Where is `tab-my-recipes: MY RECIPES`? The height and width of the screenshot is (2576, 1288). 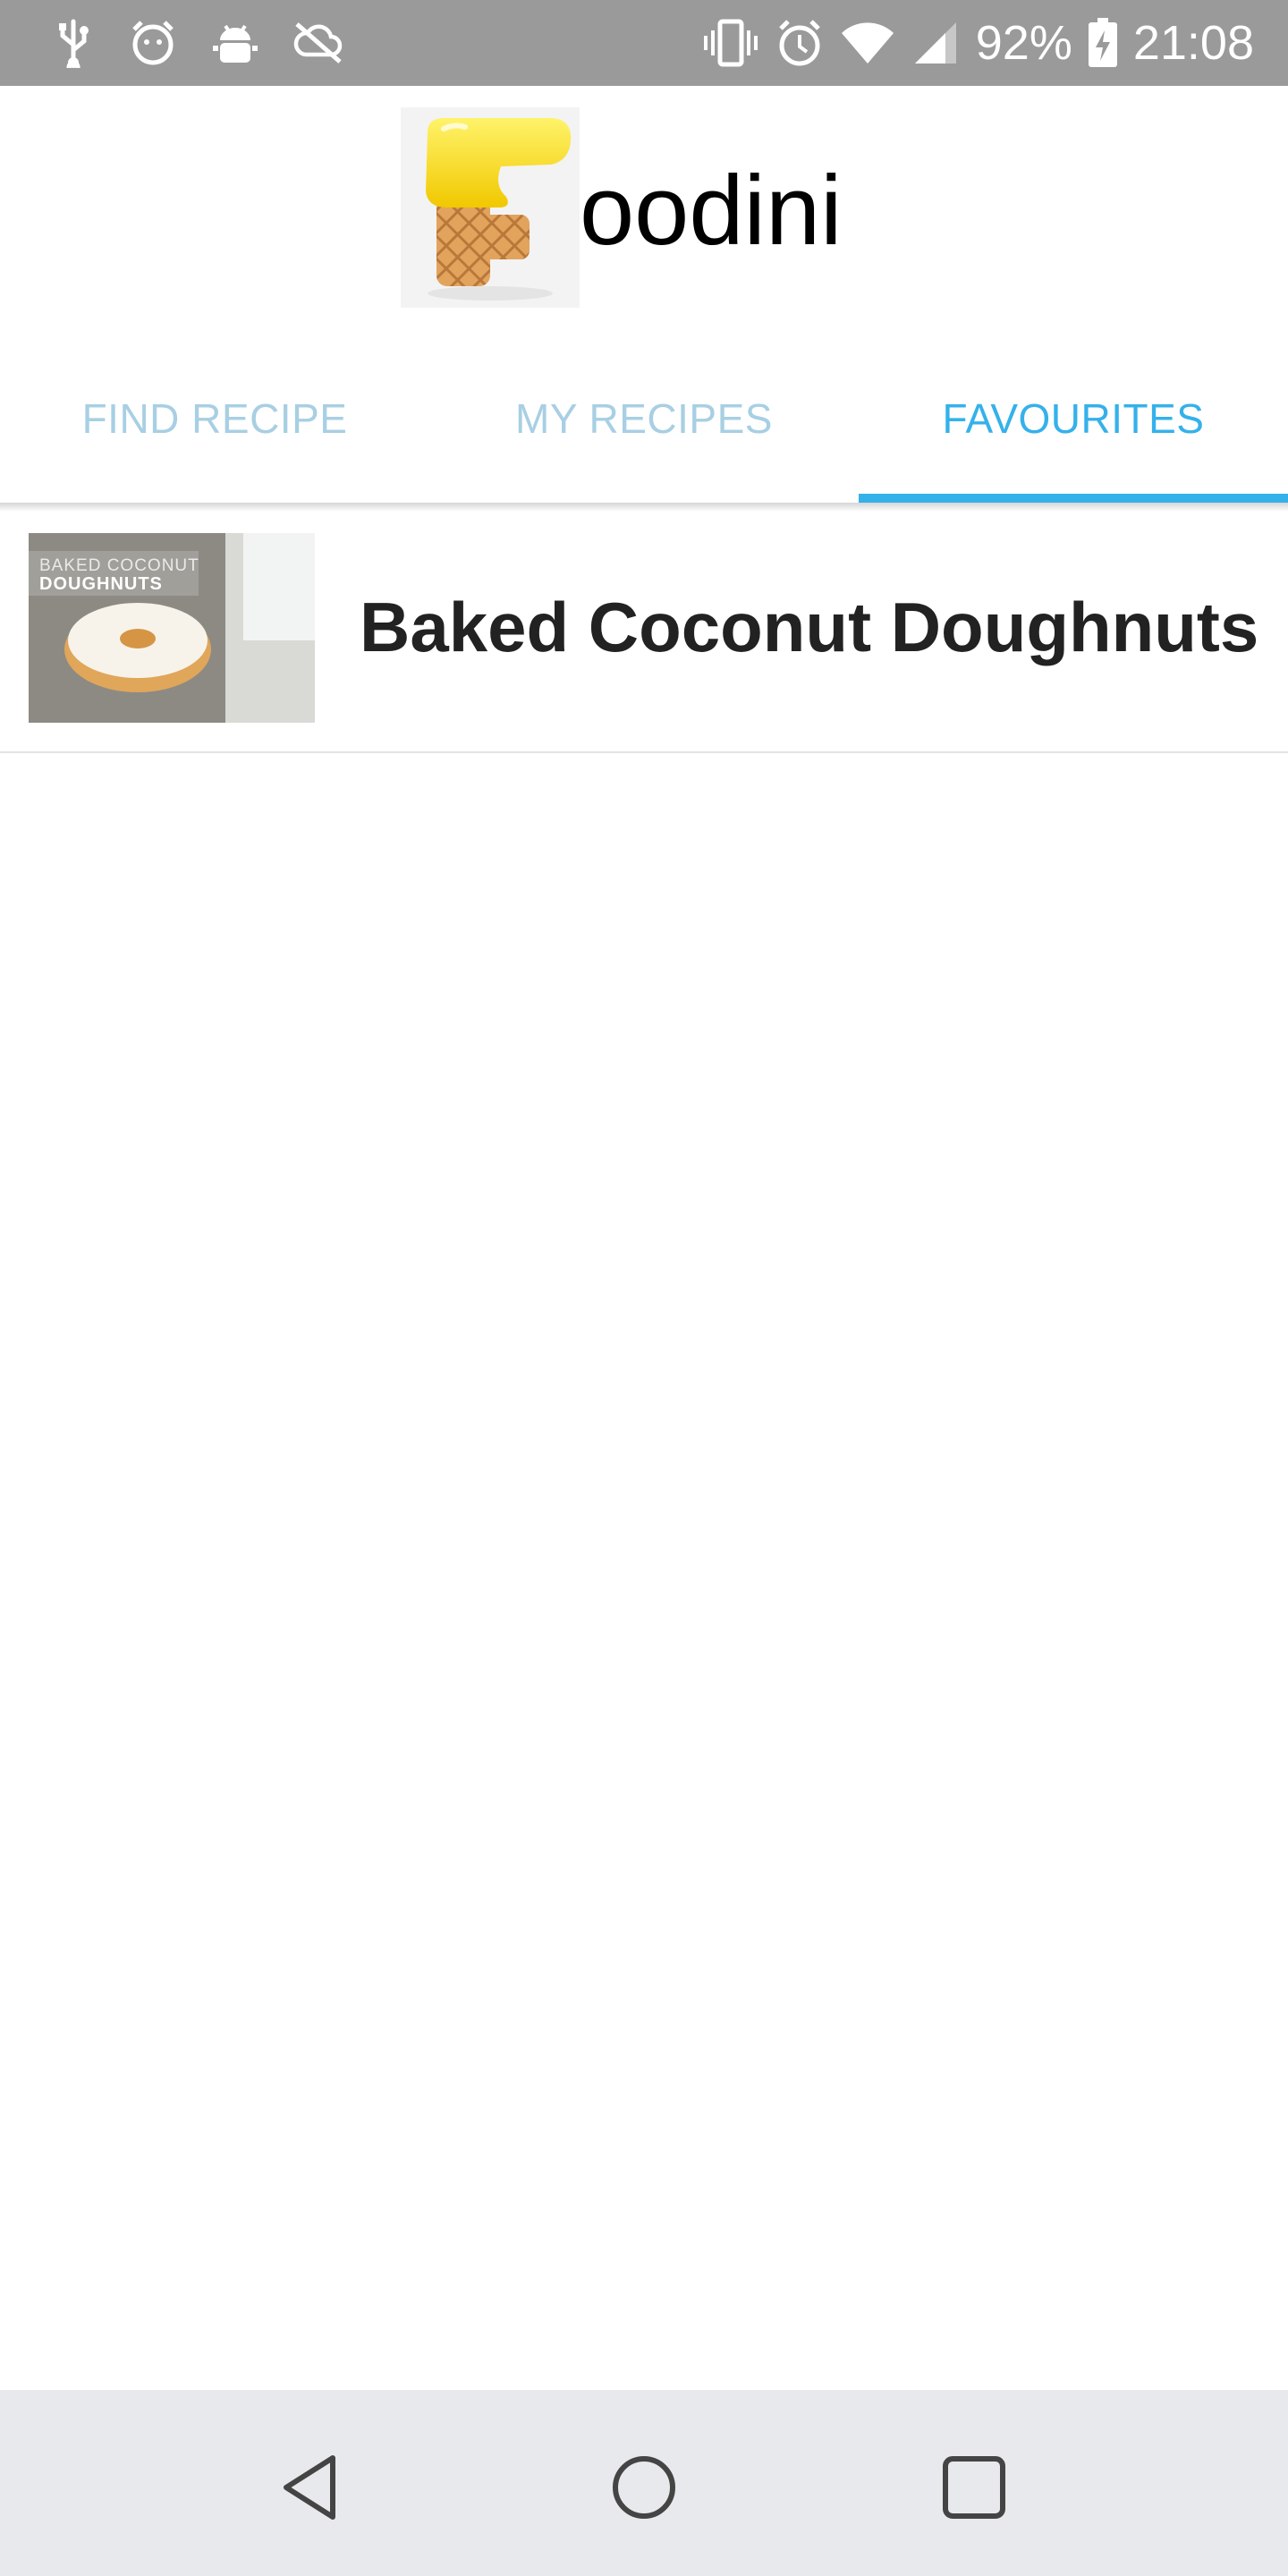
tab-my-recipes: MY RECIPES is located at coordinates (644, 419).